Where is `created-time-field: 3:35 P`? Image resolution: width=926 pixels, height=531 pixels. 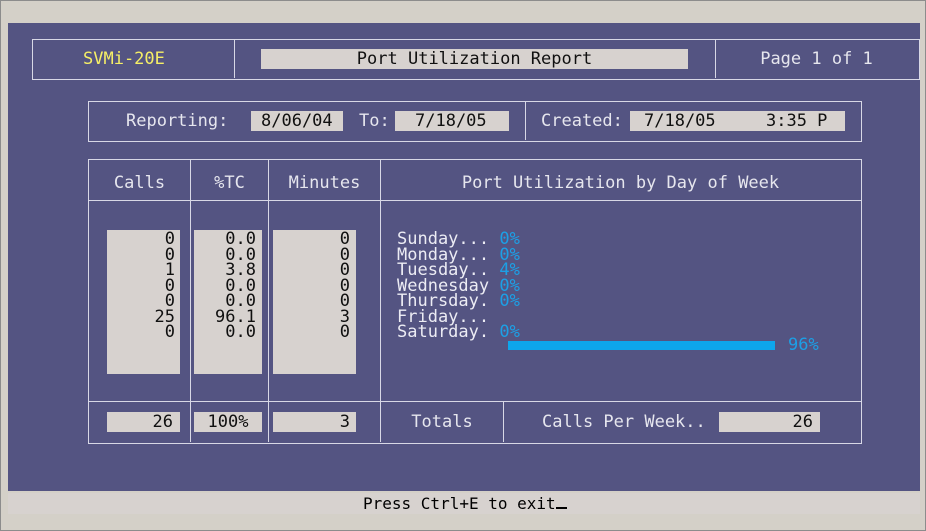 created-time-field: 3:35 P is located at coordinates (792, 121).